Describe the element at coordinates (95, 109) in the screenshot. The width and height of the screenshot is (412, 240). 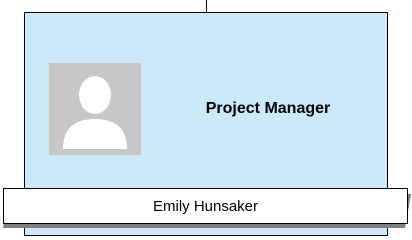
I see `person-placeholder-icon` at that location.